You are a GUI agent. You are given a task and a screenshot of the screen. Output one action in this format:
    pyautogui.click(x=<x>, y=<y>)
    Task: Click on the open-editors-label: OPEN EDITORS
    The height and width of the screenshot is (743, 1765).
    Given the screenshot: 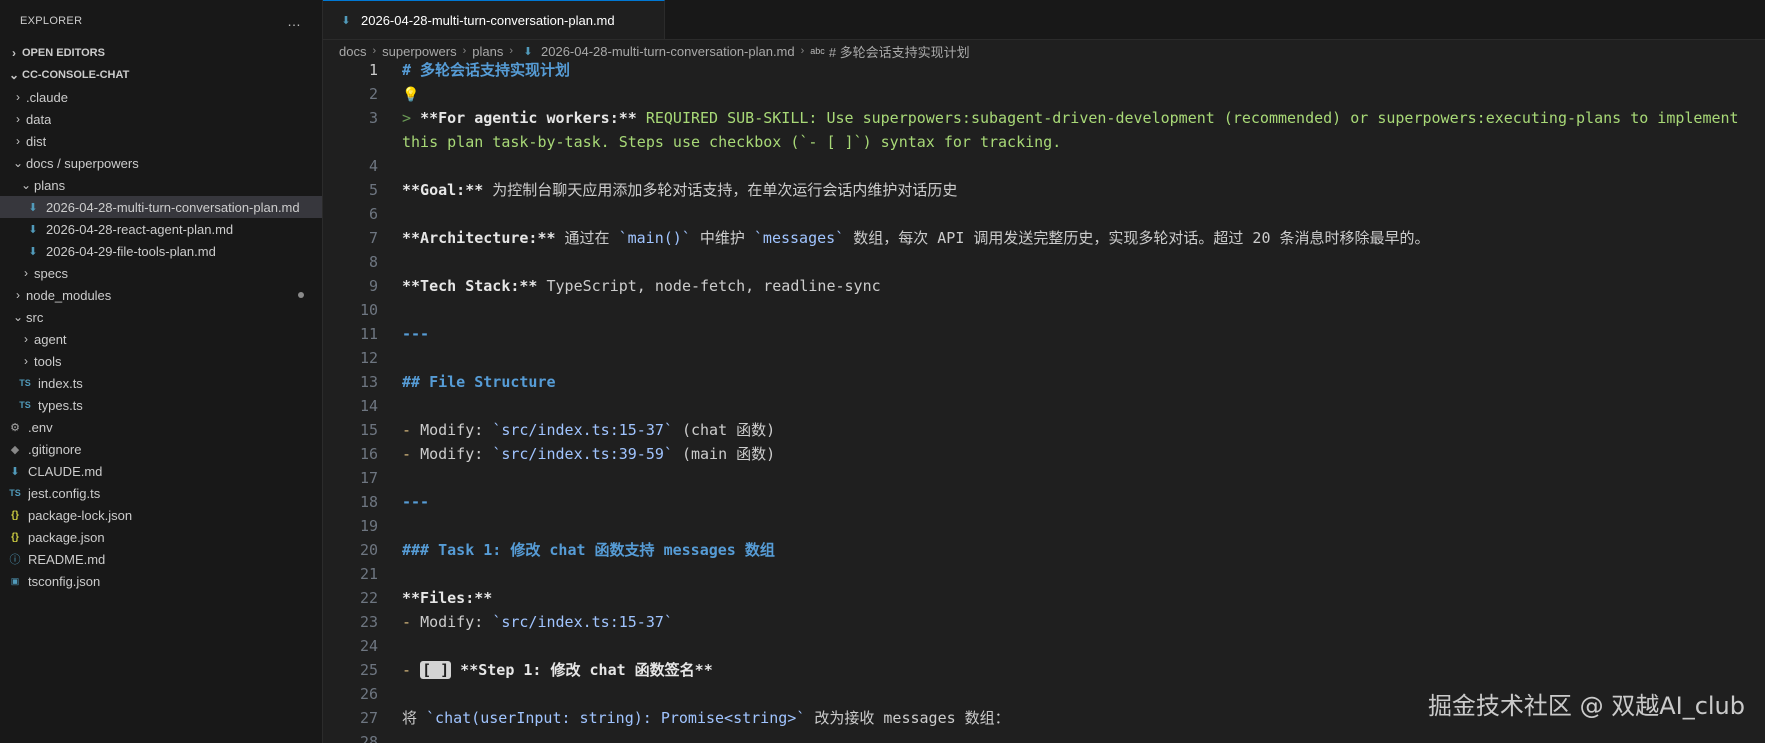 What is the action you would take?
    pyautogui.click(x=63, y=53)
    